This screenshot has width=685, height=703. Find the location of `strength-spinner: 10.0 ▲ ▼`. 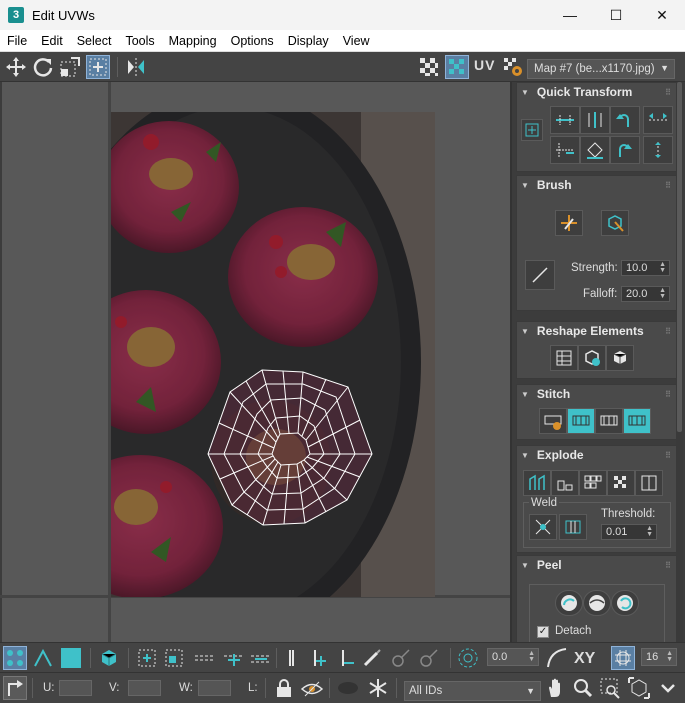

strength-spinner: 10.0 ▲ ▼ is located at coordinates (645, 268).